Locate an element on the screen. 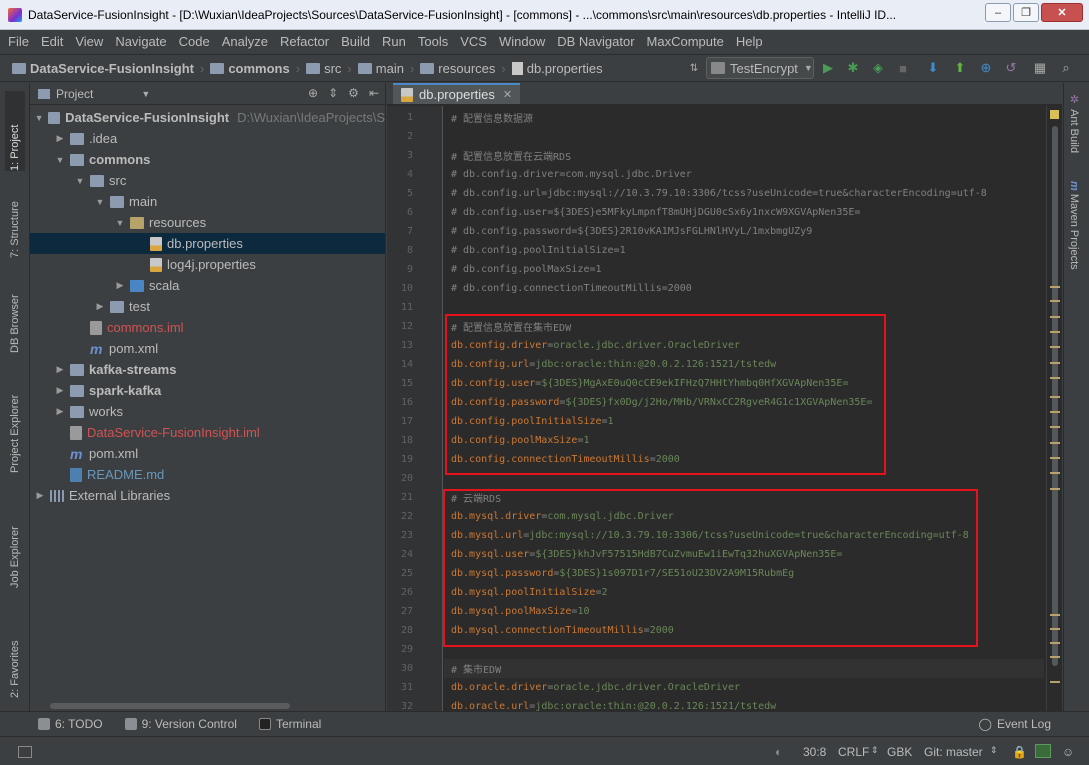 This screenshot has width=1089, height=765. tool-tab-db-browser: DB Browser is located at coordinates (15, 313).